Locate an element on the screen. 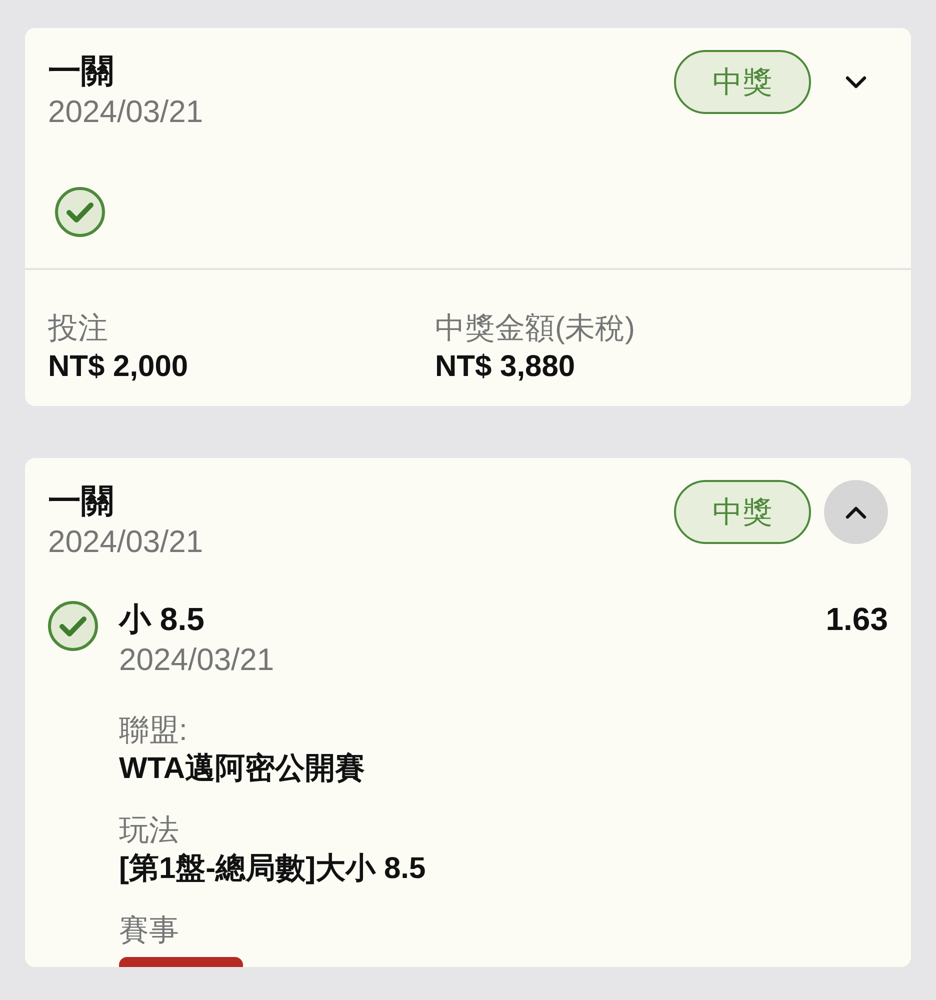 The height and width of the screenshot is (1000, 936). summary-label: 投注 is located at coordinates (78, 329).